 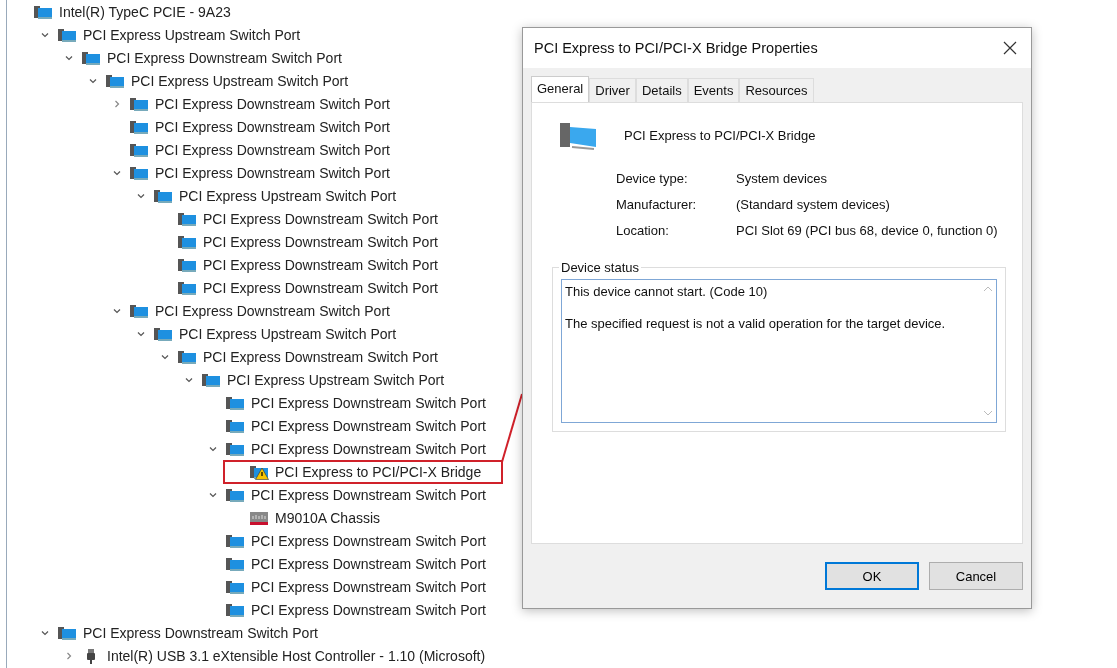 What do you see at coordinates (776, 90) in the screenshot?
I see `tab: Resources` at bounding box center [776, 90].